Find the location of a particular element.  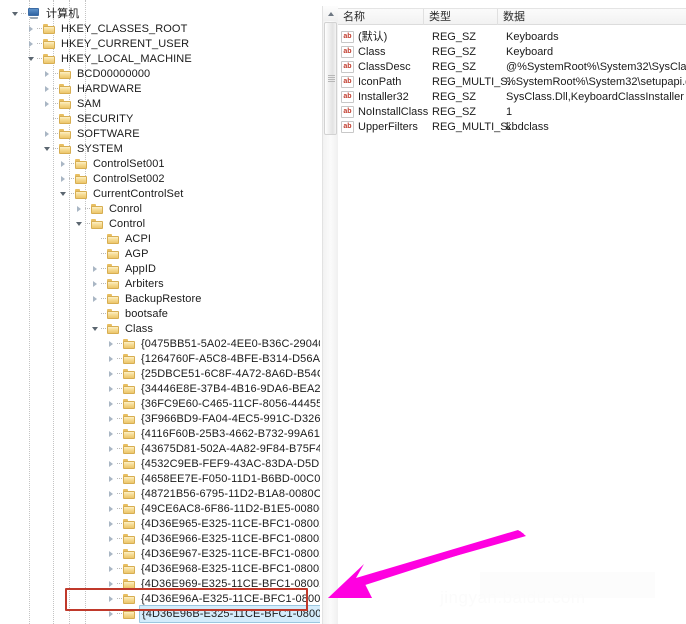

tree-node: AGP is located at coordinates (75, 254).